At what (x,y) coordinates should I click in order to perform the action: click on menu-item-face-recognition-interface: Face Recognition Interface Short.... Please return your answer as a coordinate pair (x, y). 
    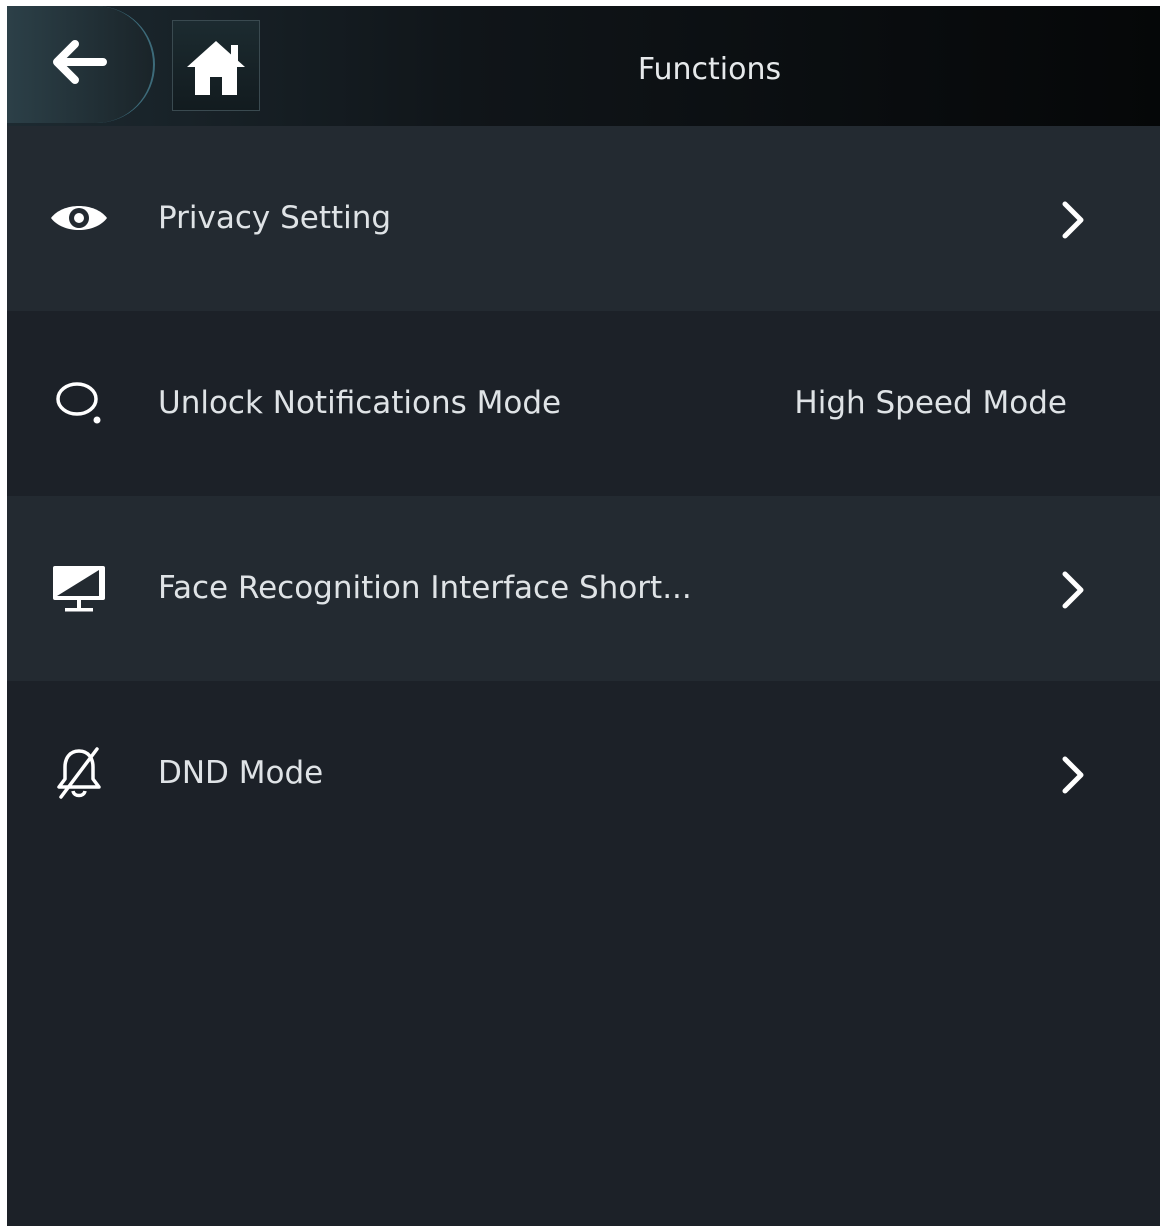
    Looking at the image, I should click on (583, 588).